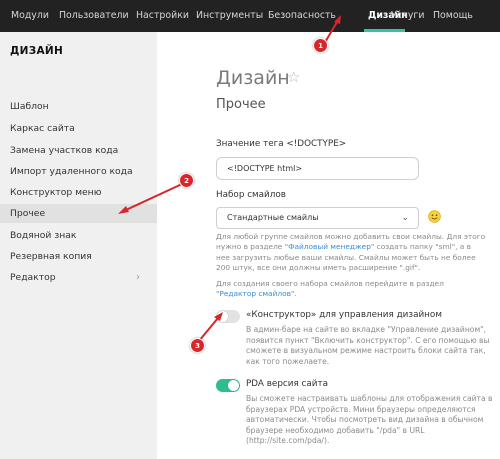  What do you see at coordinates (78, 171) in the screenshot?
I see `sidebar-item-remote-import: Импорт удаленного кода` at bounding box center [78, 171].